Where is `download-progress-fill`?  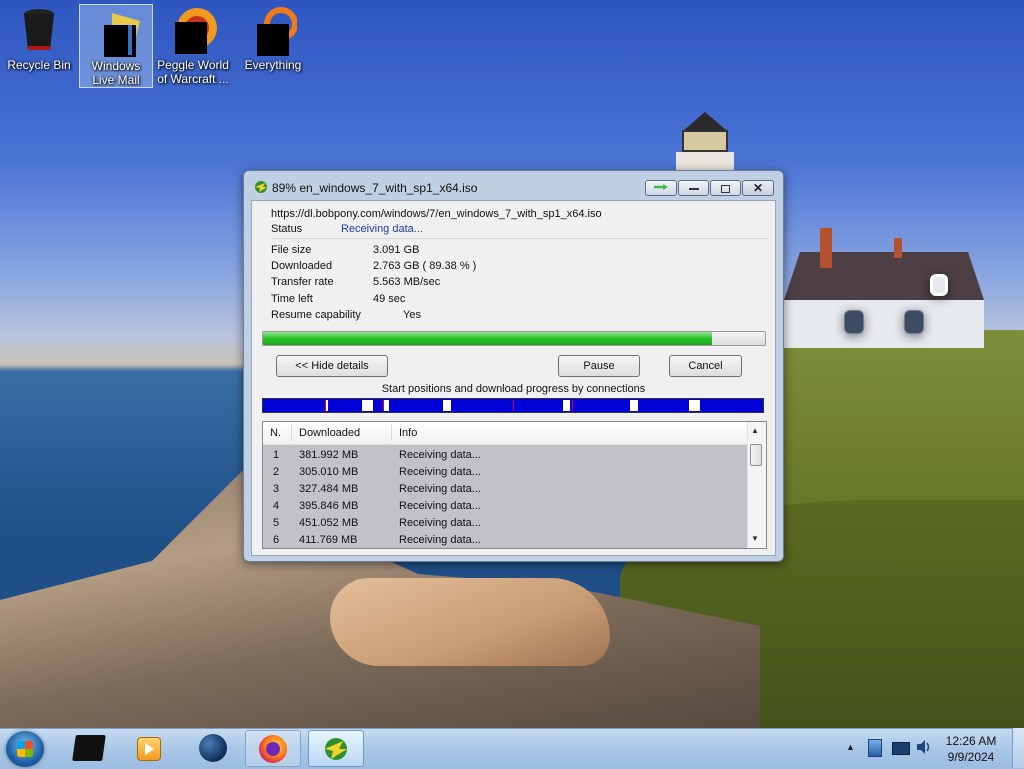
download-progress-fill is located at coordinates (487, 338).